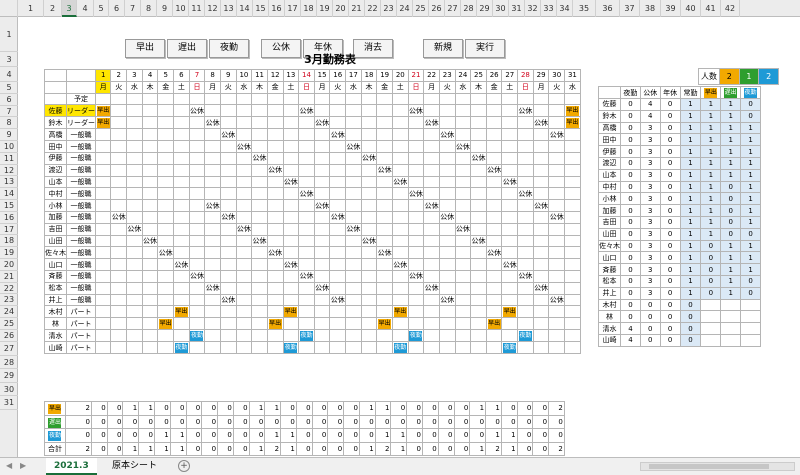  Describe the element at coordinates (609, 187) in the screenshot. I see `summary-name: 中村` at that location.